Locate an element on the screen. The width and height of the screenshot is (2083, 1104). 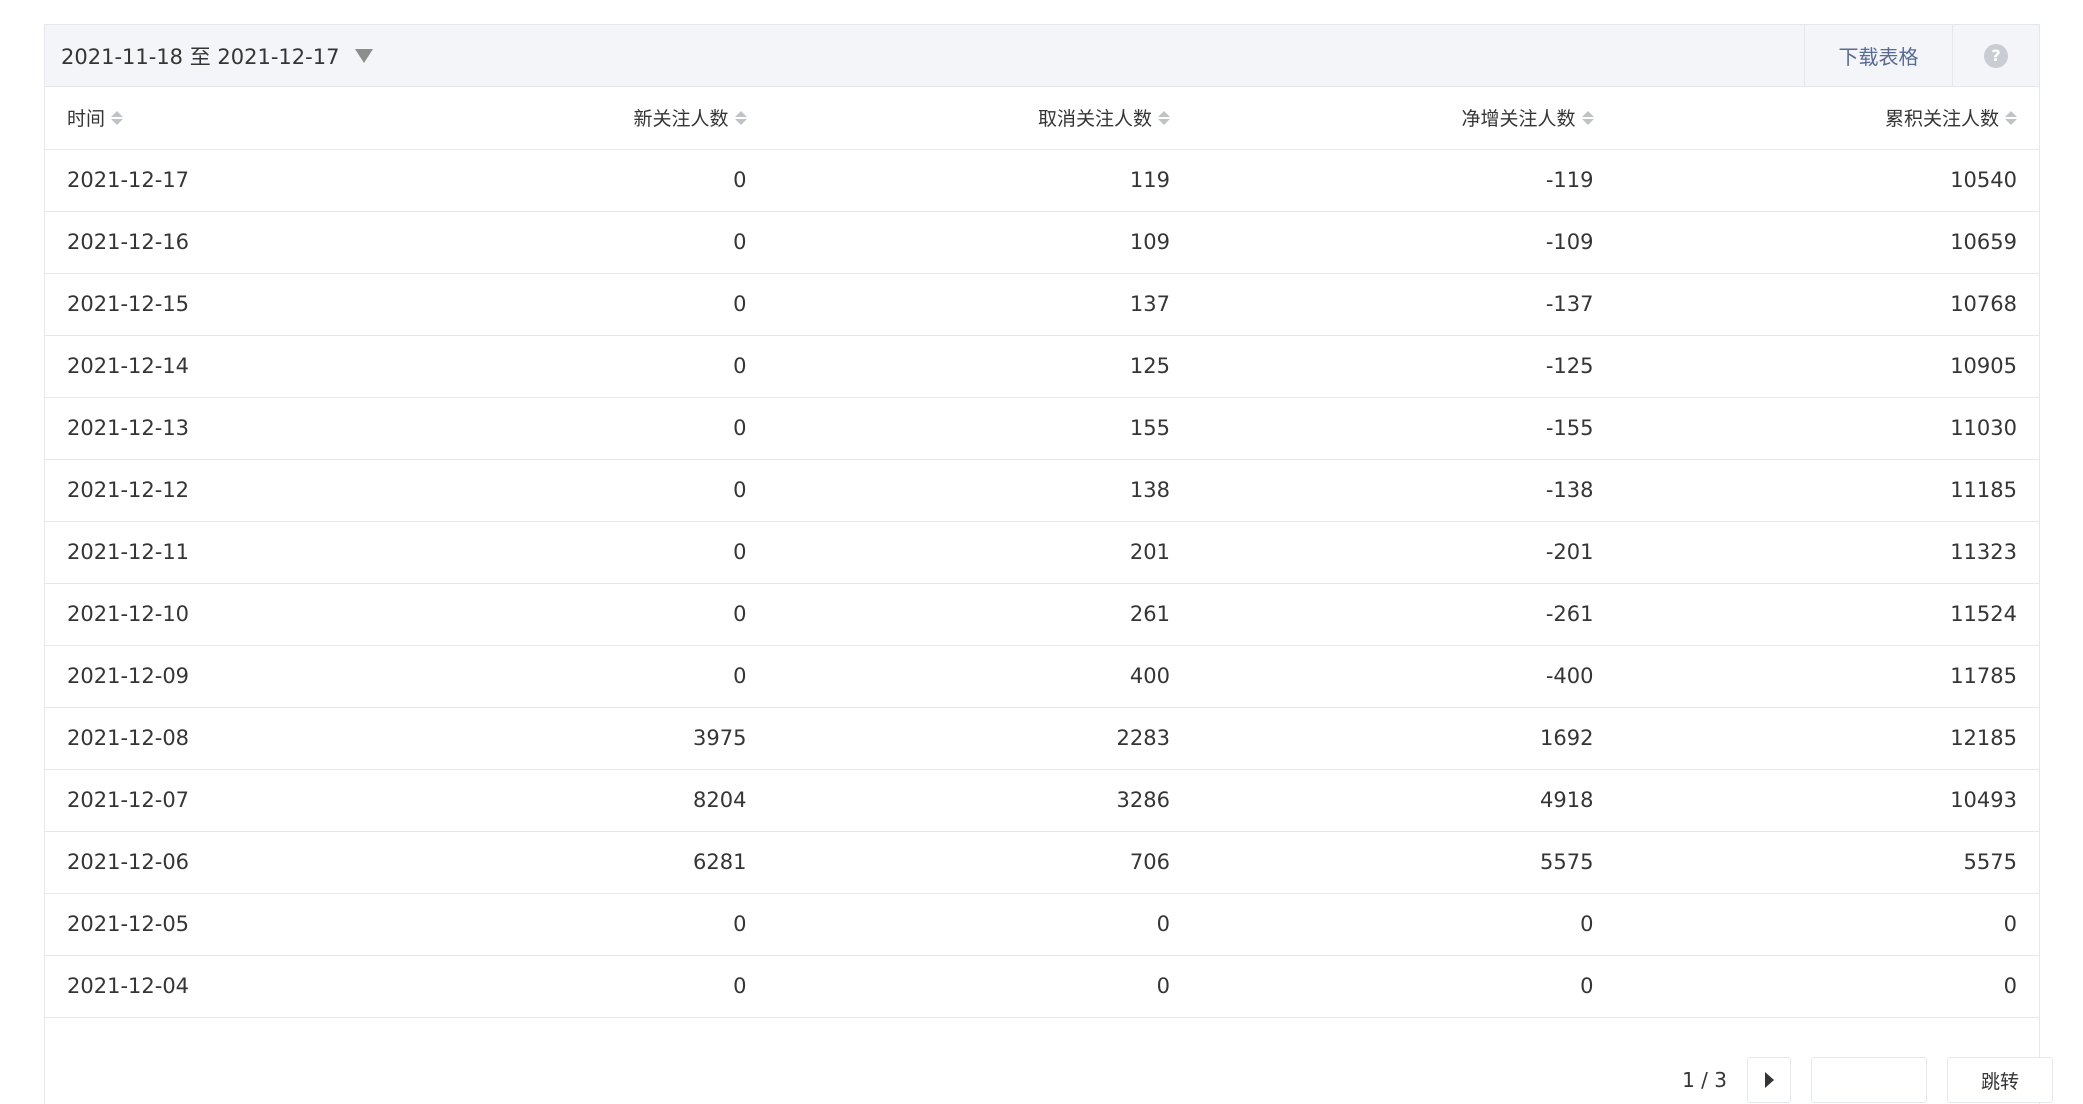
table-cell-date: 2021-12-06 is located at coordinates (195, 862).